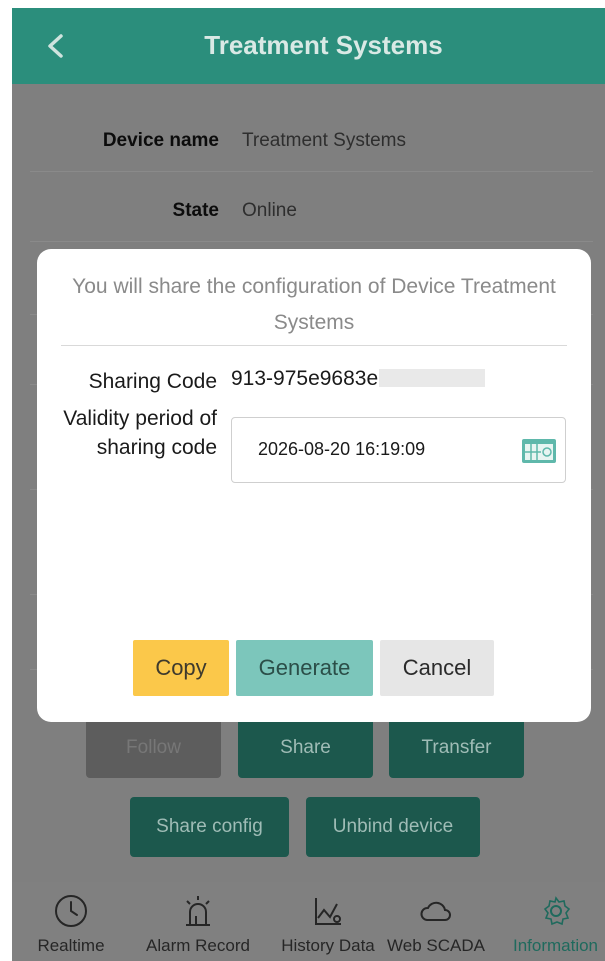 The height and width of the screenshot is (961, 605). I want to click on tab-alarm-record: Alarm Record, so click(198, 921).